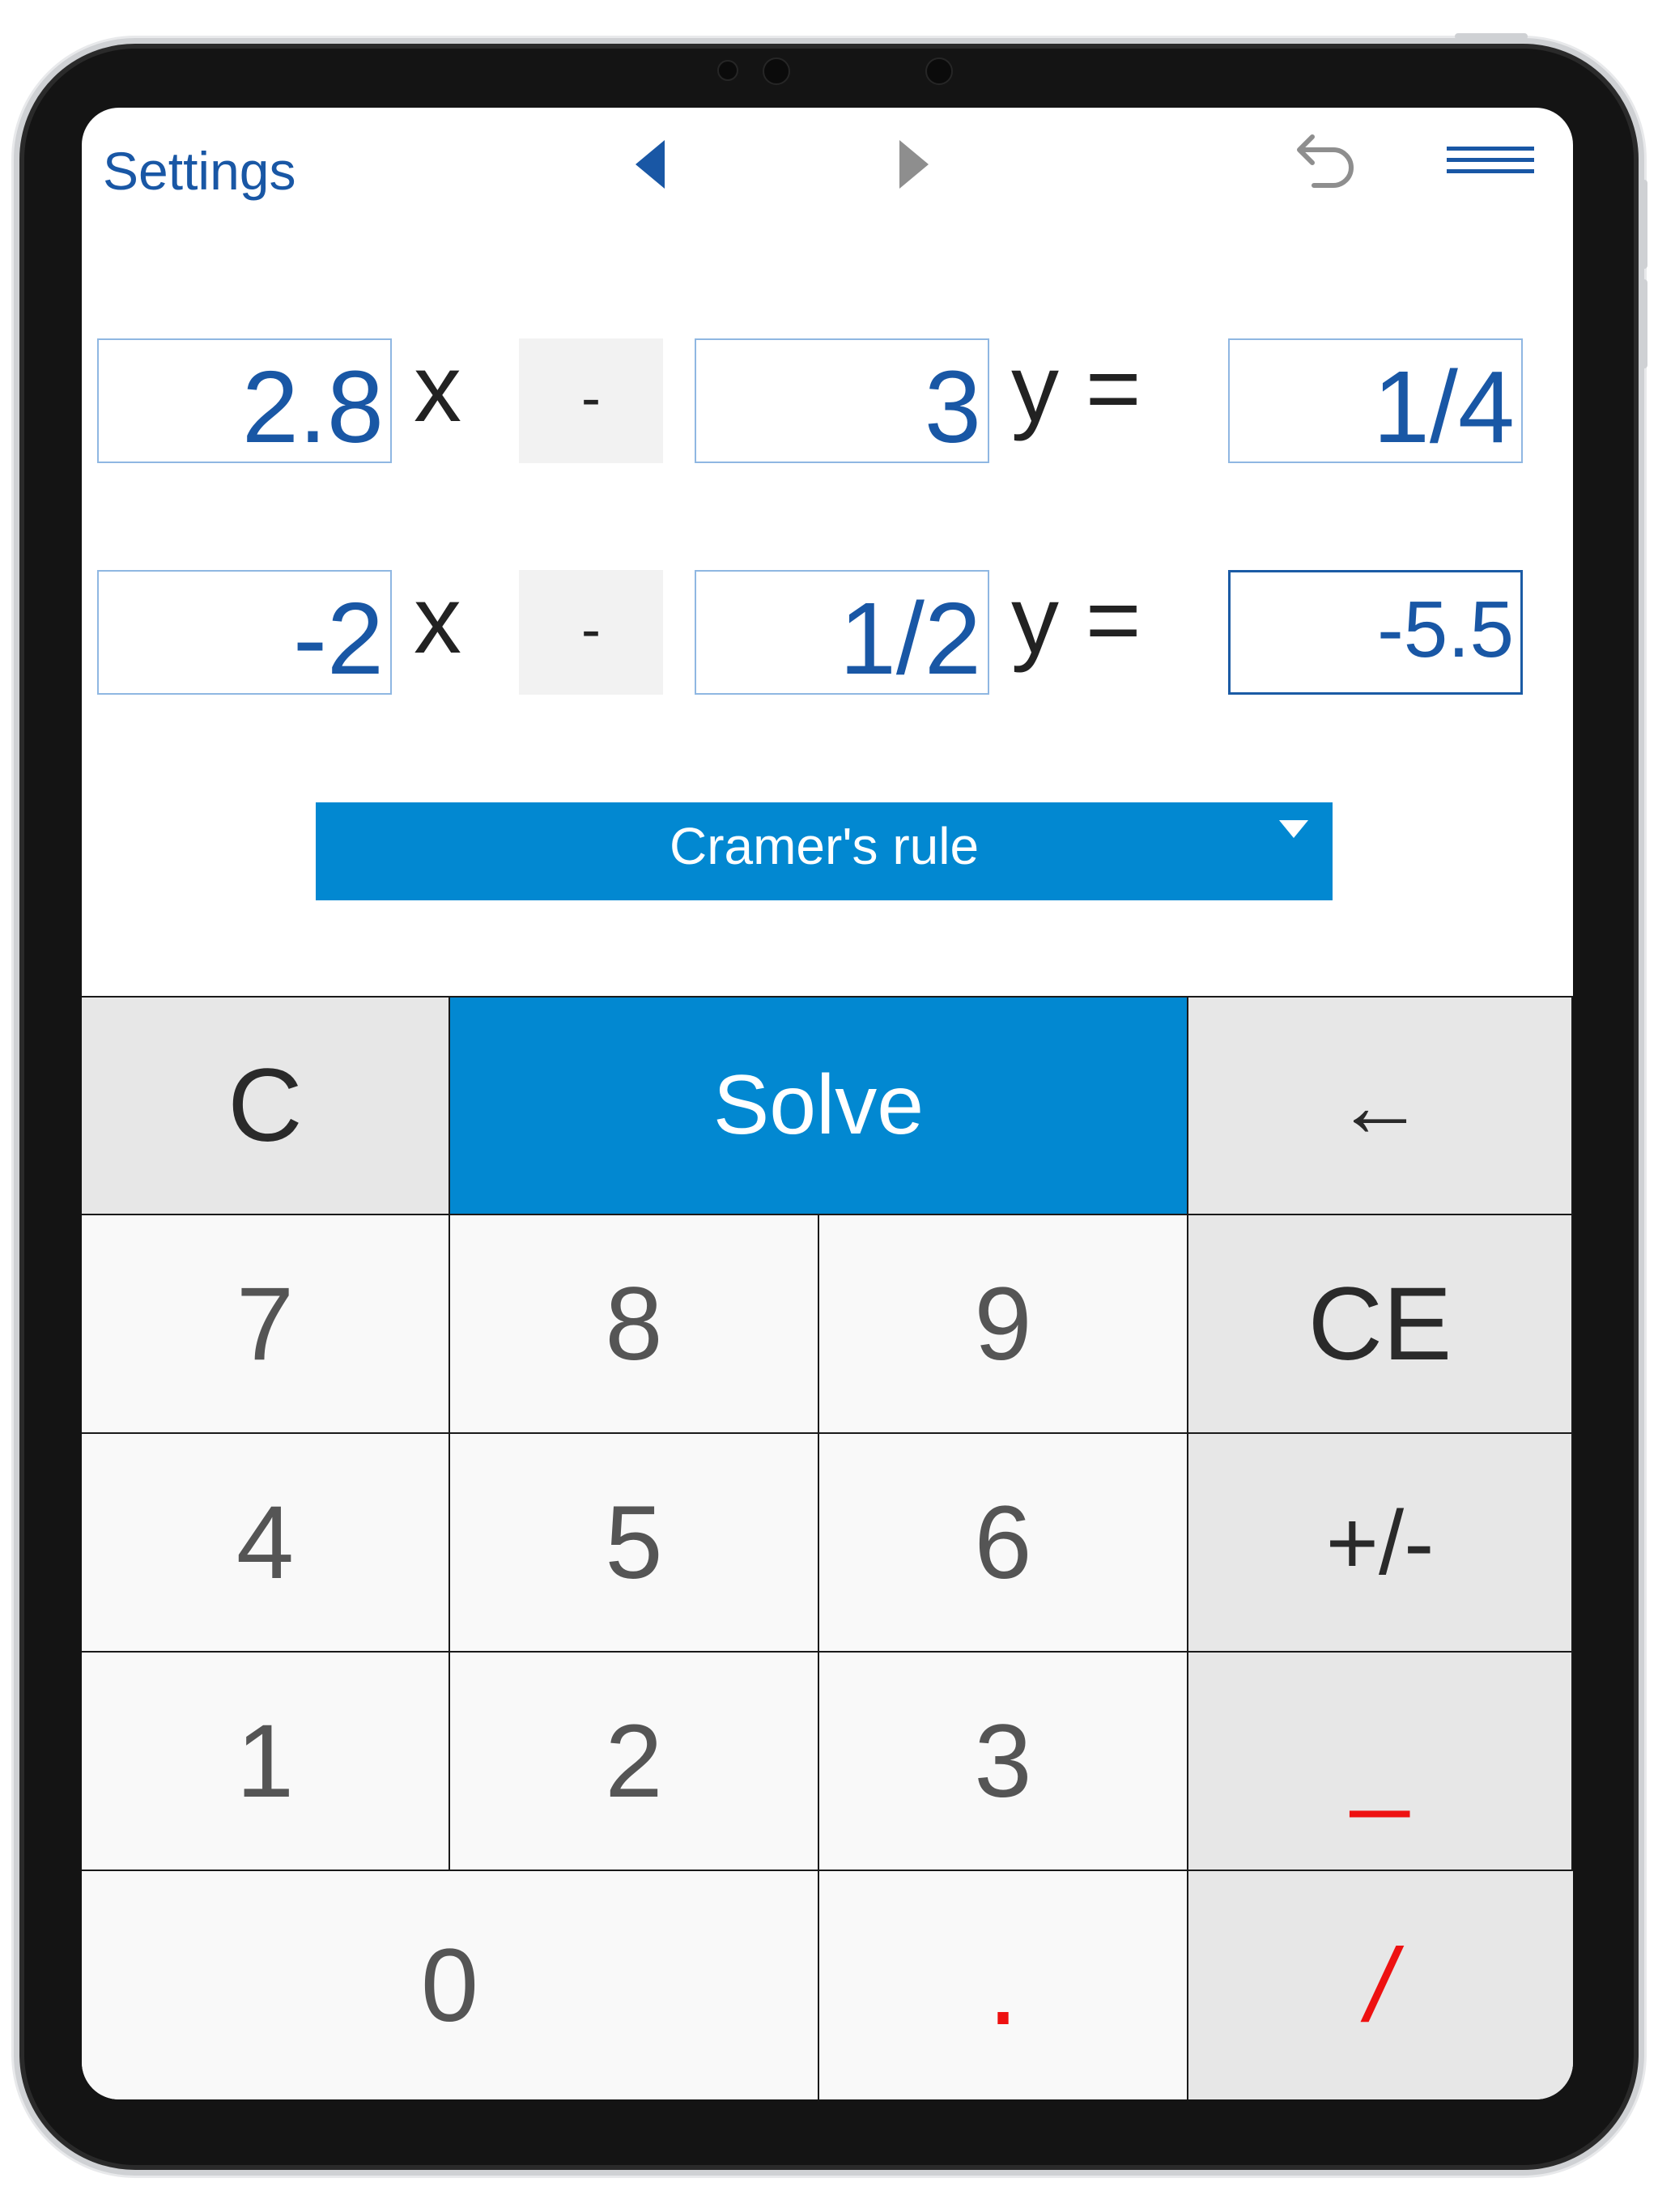  What do you see at coordinates (634, 1762) in the screenshot?
I see `key-2: 2` at bounding box center [634, 1762].